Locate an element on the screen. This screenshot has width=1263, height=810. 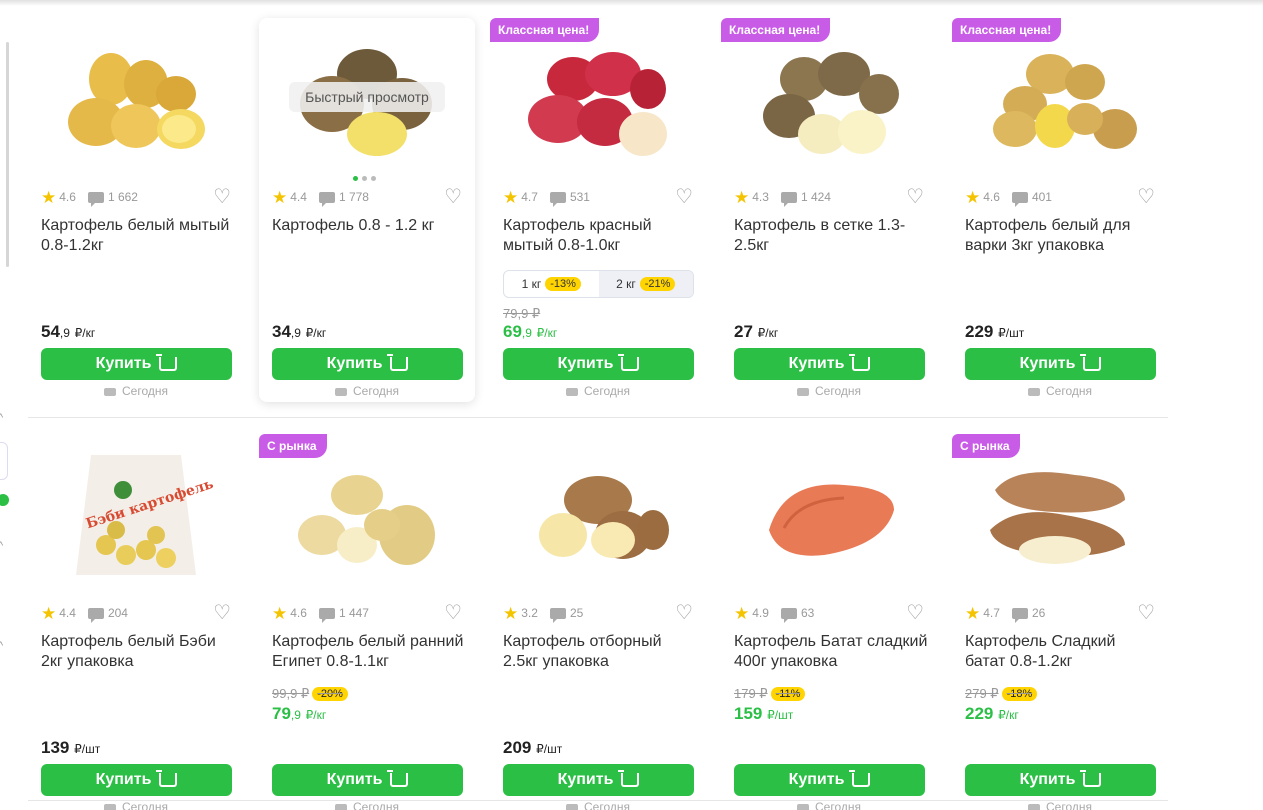
price-int: 209 is located at coordinates (517, 747).